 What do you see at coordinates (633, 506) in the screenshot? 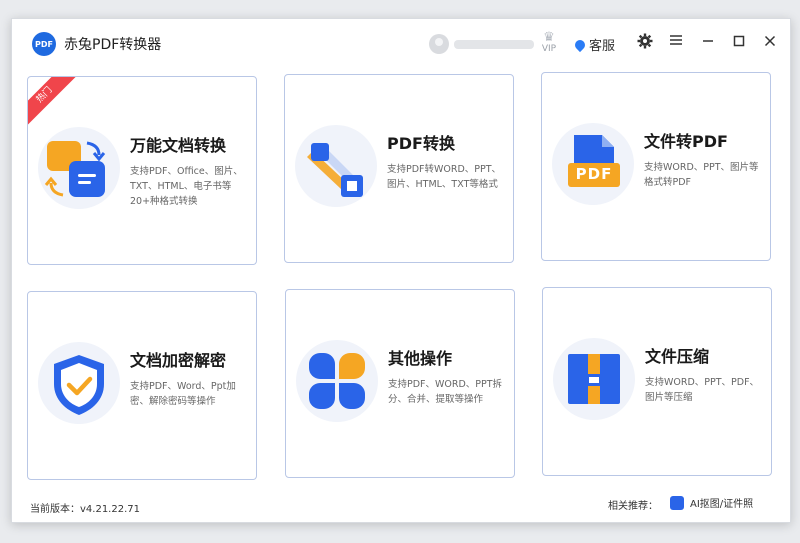
I see `recommend-label: 相关推荐：` at bounding box center [633, 506].